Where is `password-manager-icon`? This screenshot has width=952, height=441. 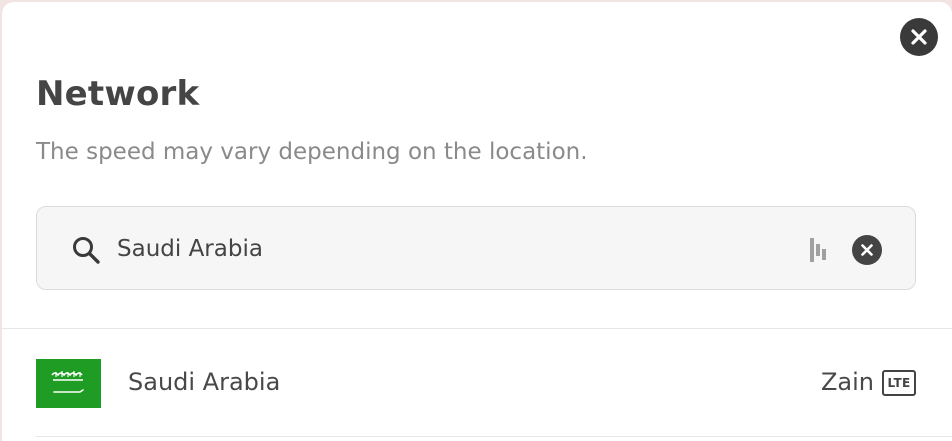 password-manager-icon is located at coordinates (818, 250).